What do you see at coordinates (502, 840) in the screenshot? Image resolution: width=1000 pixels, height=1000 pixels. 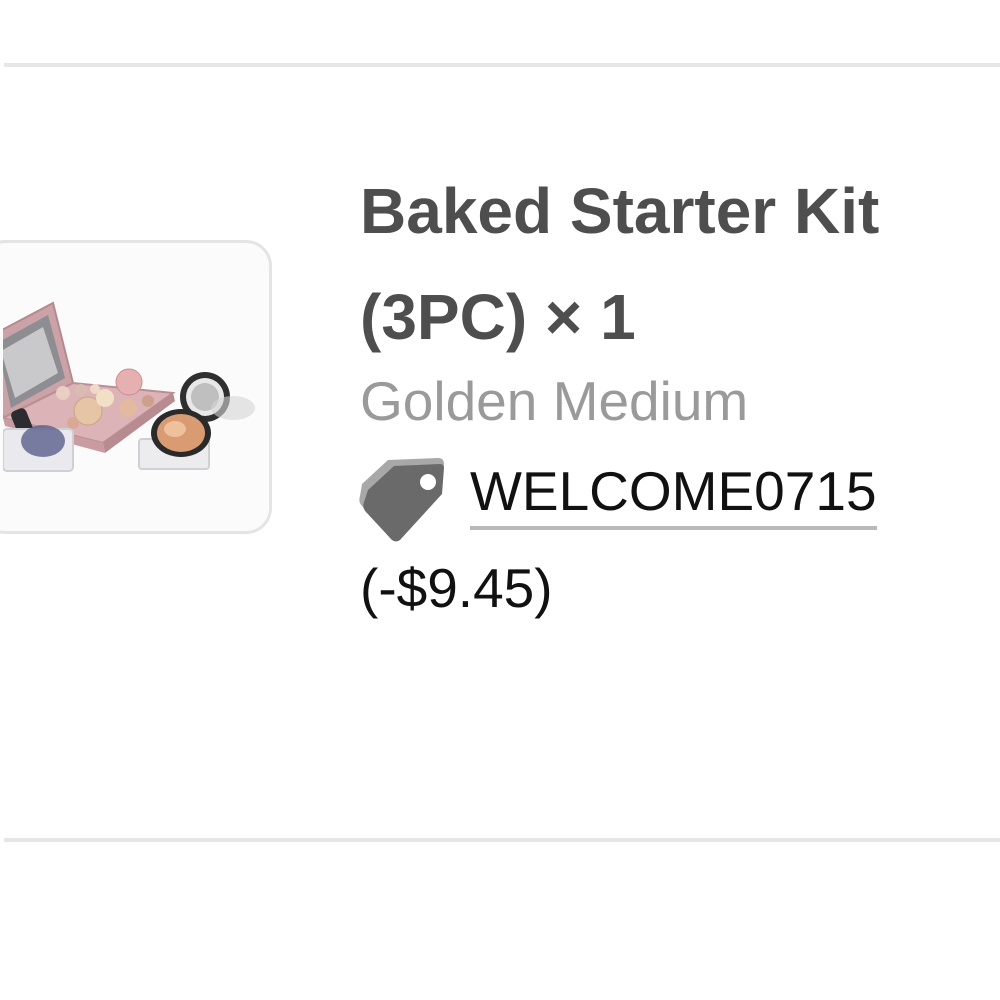 I see `bottom-divider` at bounding box center [502, 840].